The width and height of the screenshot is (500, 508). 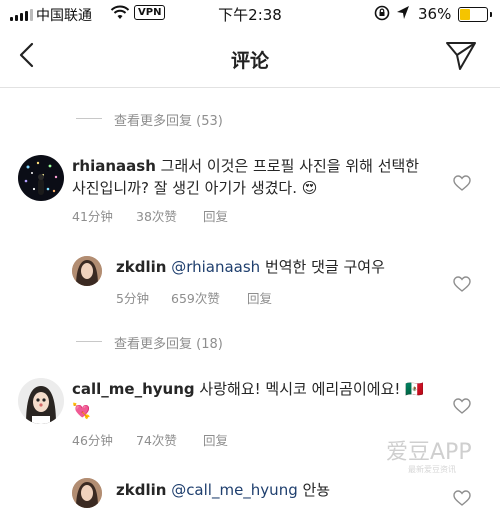 What do you see at coordinates (250, 14) in the screenshot?
I see `status-bar: 中国联通 VPN 下午2:38 36%` at bounding box center [250, 14].